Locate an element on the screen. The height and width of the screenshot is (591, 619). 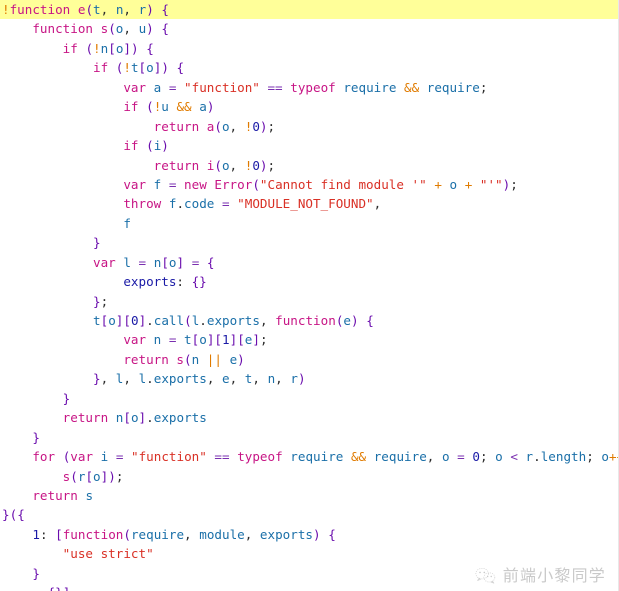
code-token: new is located at coordinates (195, 184).